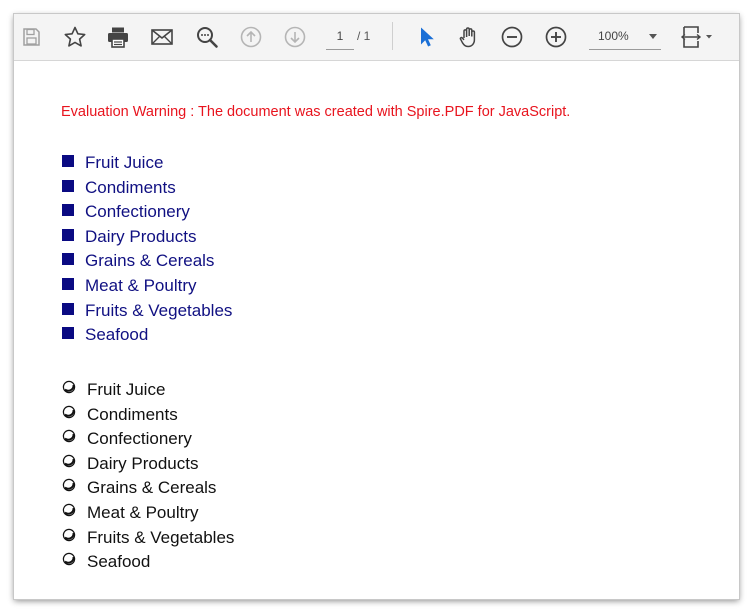 Image resolution: width=753 pixels, height=613 pixels. What do you see at coordinates (376, 37) in the screenshot?
I see `toolbar: / 1 100%` at bounding box center [376, 37].